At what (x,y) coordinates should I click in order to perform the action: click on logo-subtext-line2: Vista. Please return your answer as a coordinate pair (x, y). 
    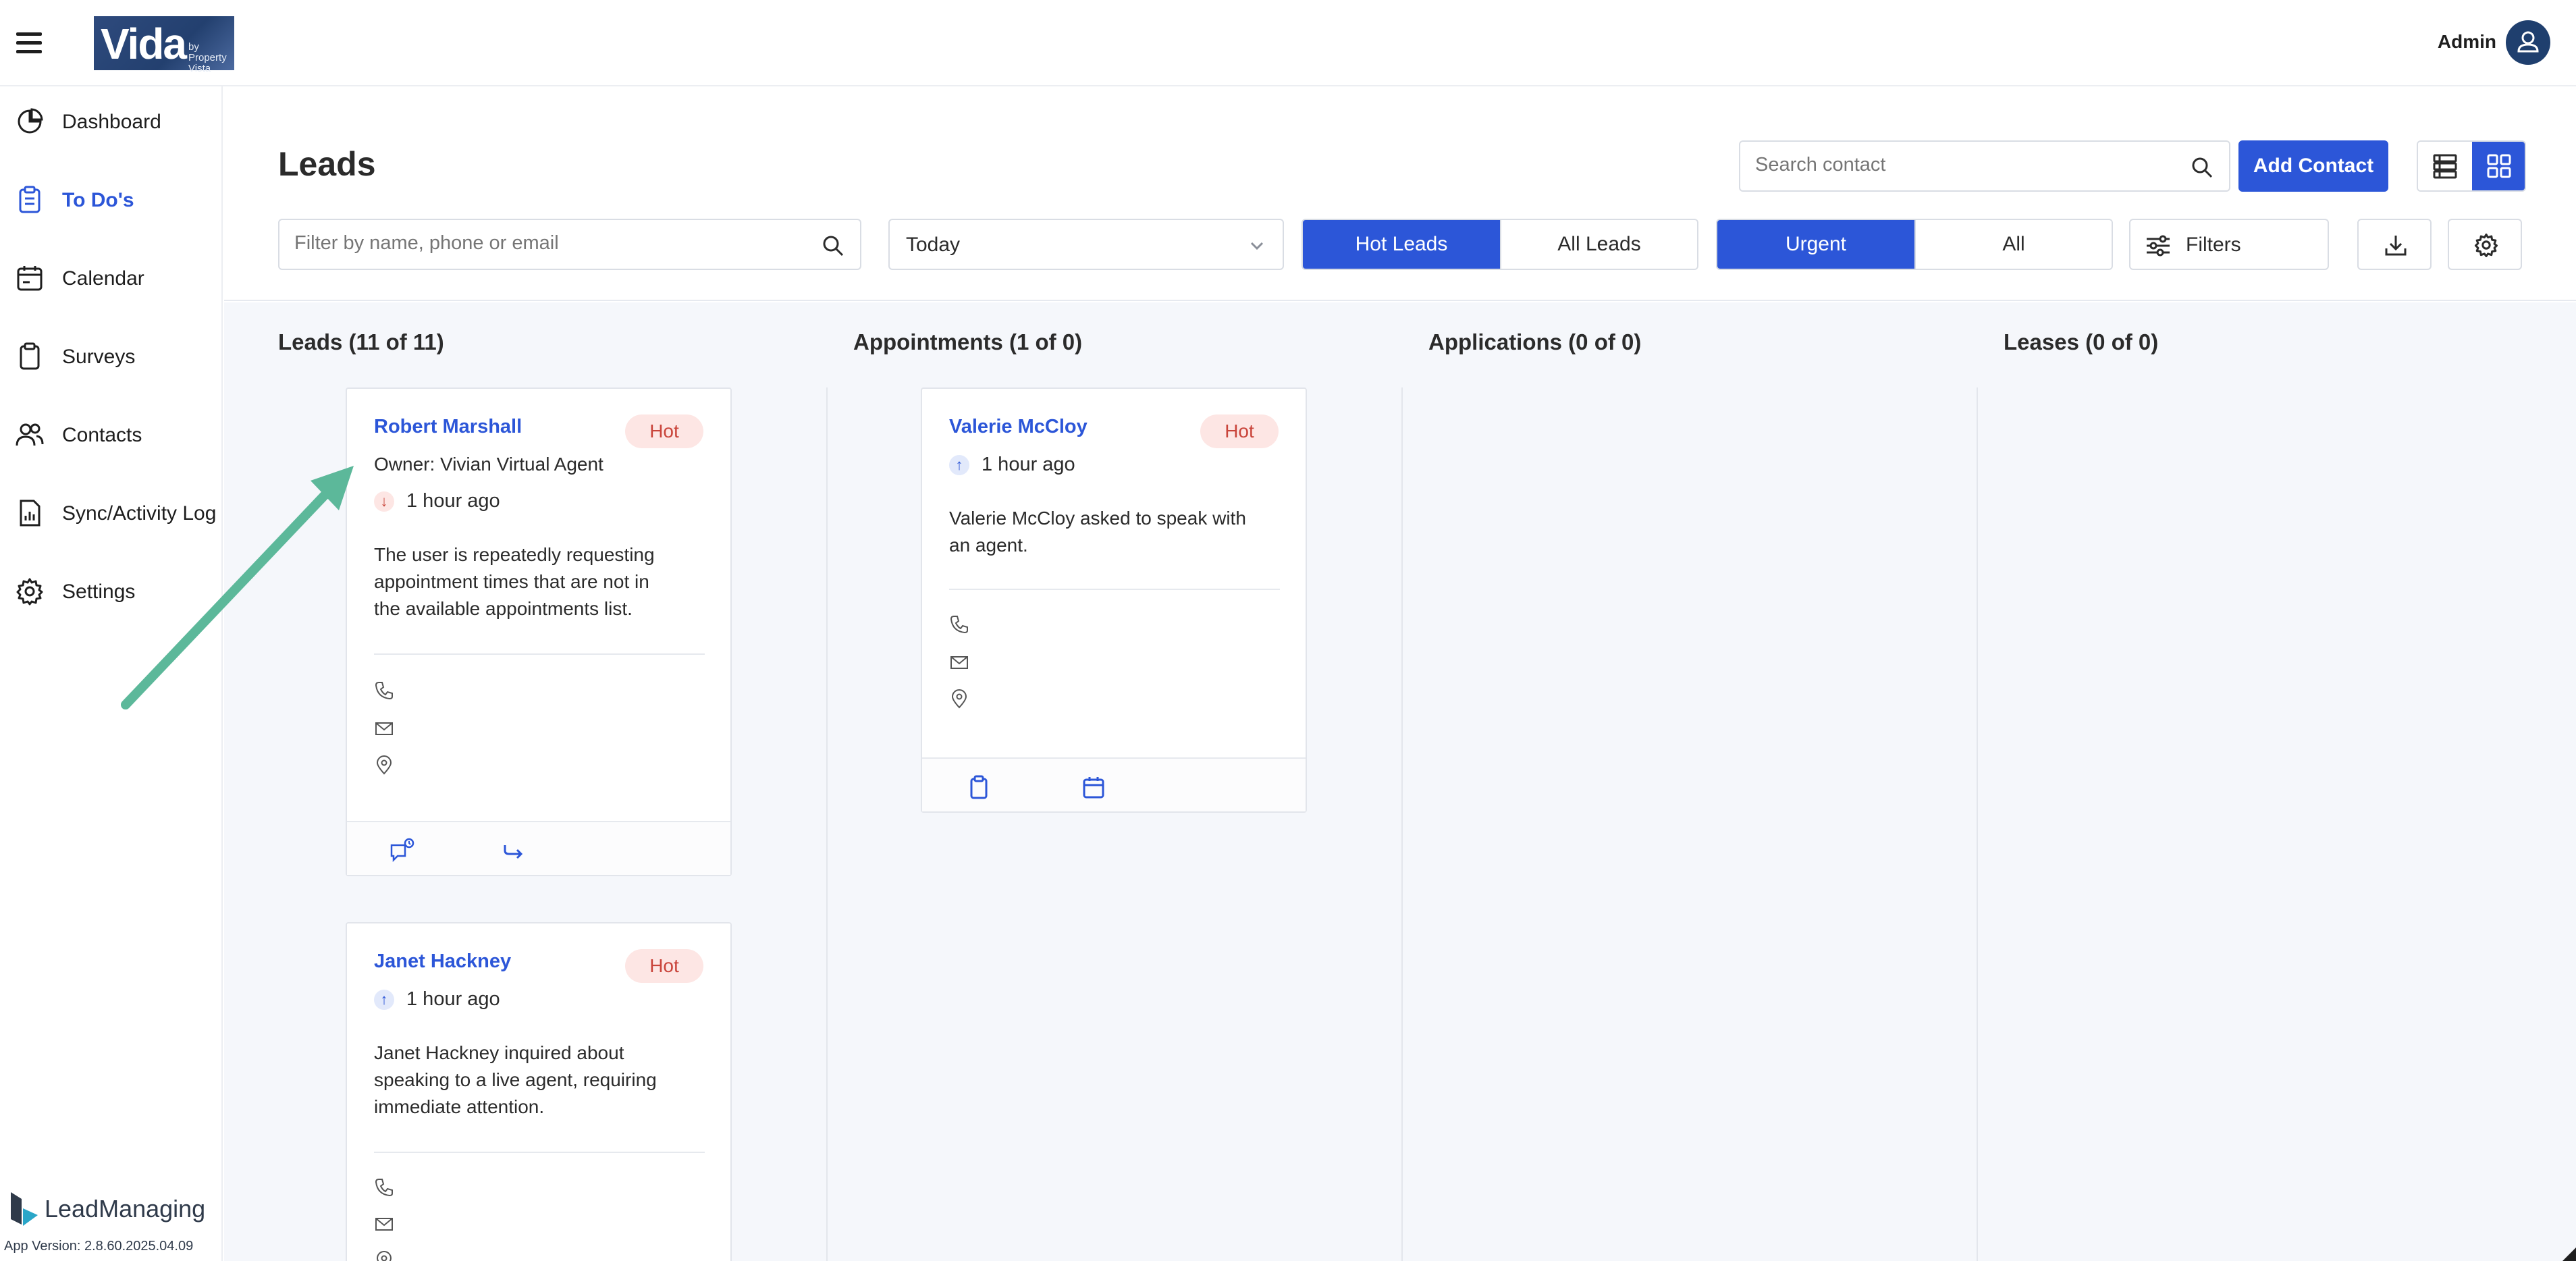
    Looking at the image, I should click on (199, 68).